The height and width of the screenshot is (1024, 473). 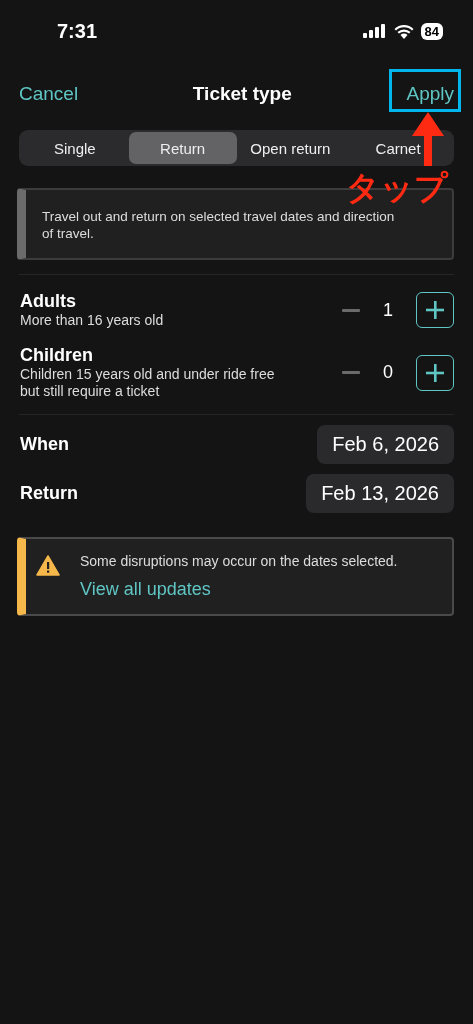 What do you see at coordinates (374, 31) in the screenshot?
I see `signal-icon` at bounding box center [374, 31].